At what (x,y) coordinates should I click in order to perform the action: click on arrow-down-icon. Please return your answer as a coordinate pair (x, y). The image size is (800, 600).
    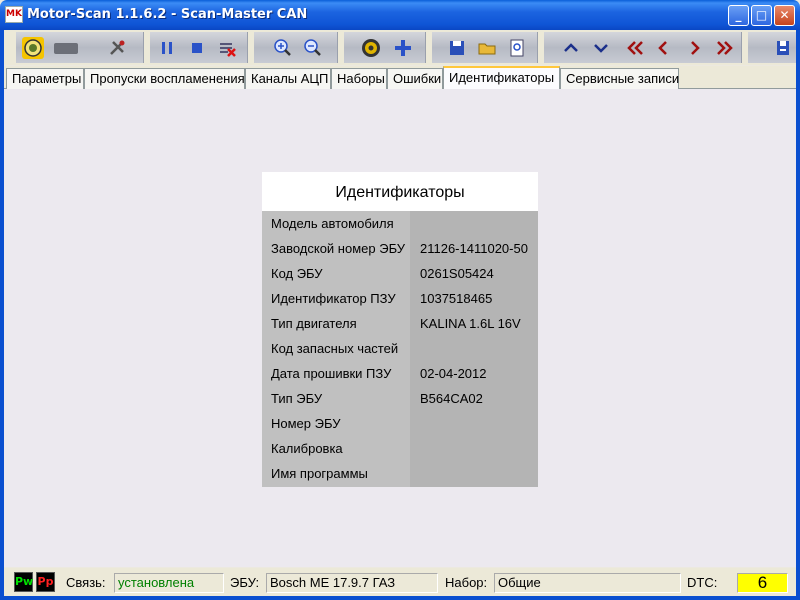
    Looking at the image, I should click on (601, 48).